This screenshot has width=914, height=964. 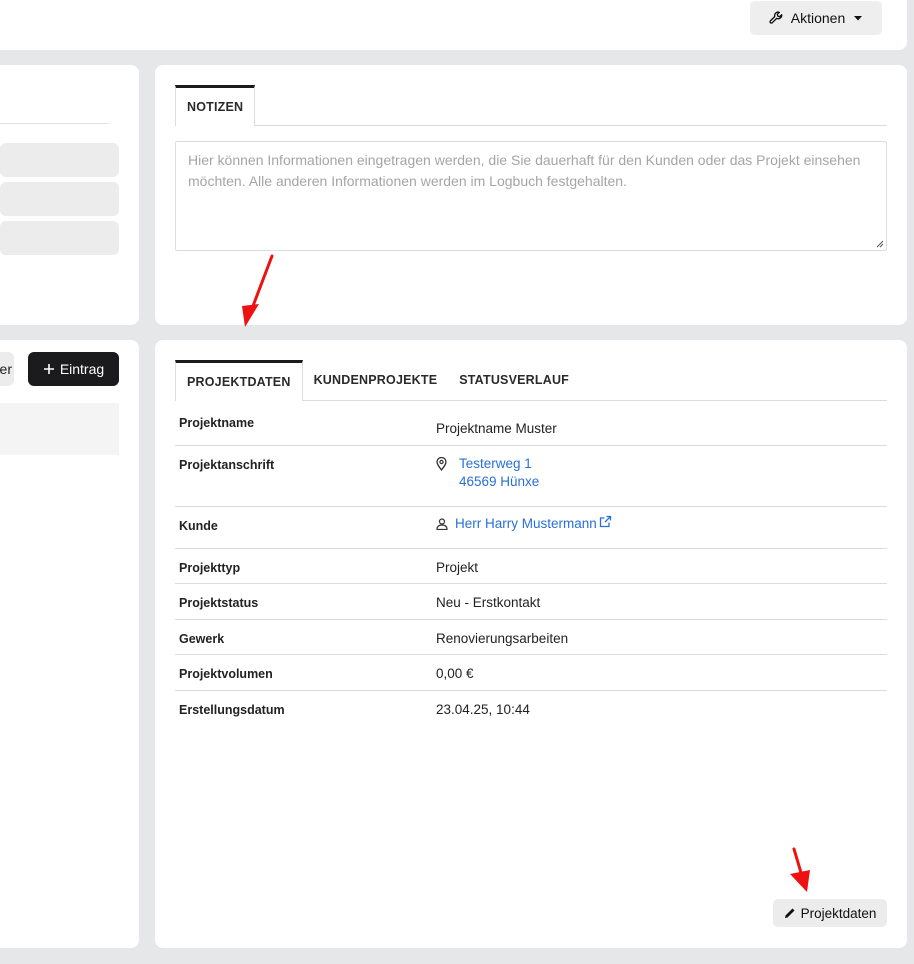 I want to click on row-value-address: Testerweg 1 46569 Hünxe, so click(x=659, y=476).